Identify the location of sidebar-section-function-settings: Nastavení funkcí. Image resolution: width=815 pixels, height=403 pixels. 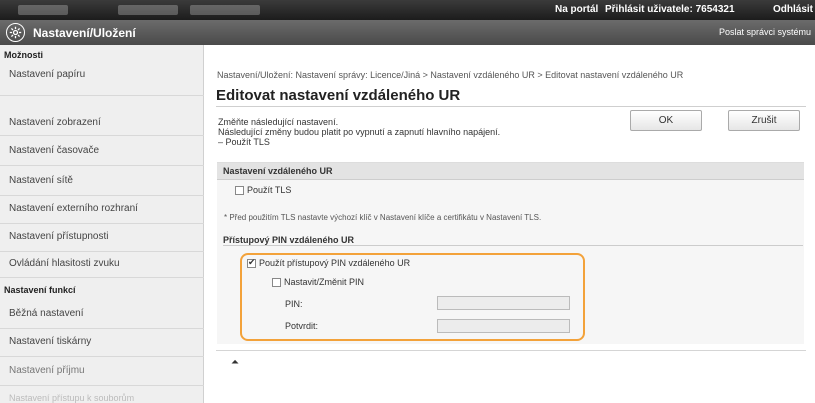
(40, 290).